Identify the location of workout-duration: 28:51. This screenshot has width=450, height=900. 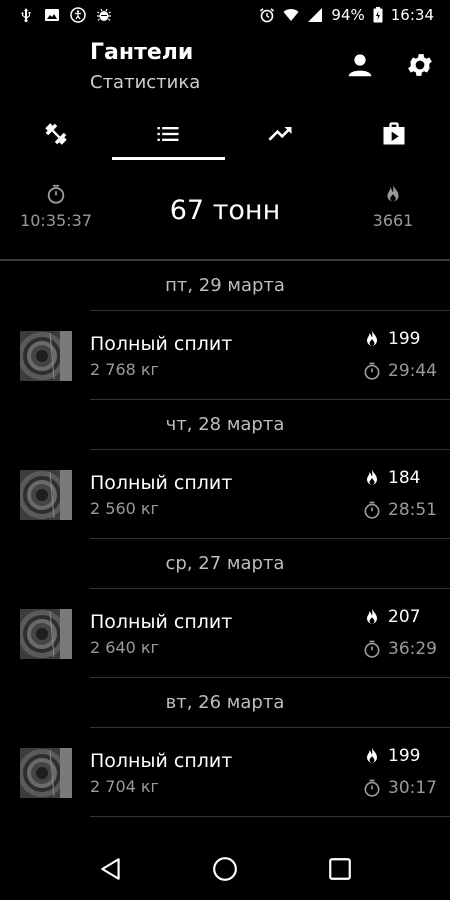
(399, 510).